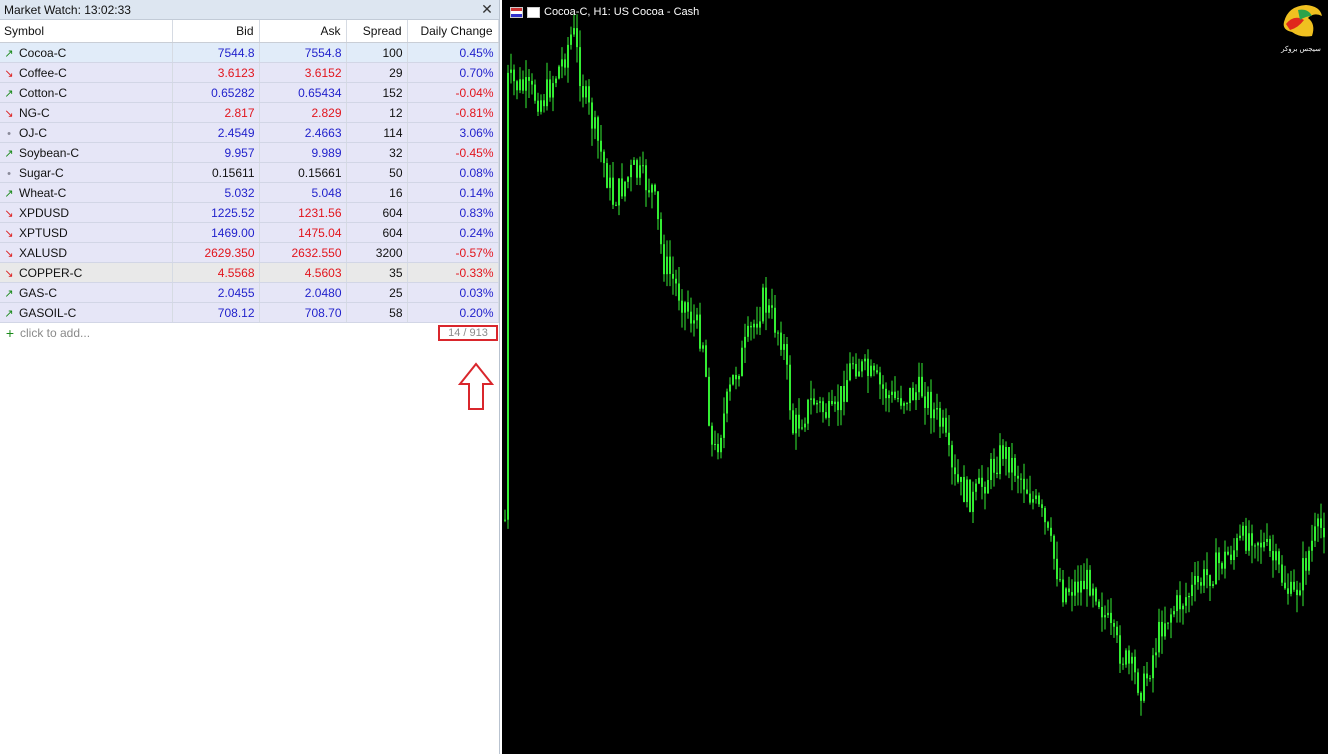  I want to click on symbol-cell: • Sugar-C, so click(86, 172).